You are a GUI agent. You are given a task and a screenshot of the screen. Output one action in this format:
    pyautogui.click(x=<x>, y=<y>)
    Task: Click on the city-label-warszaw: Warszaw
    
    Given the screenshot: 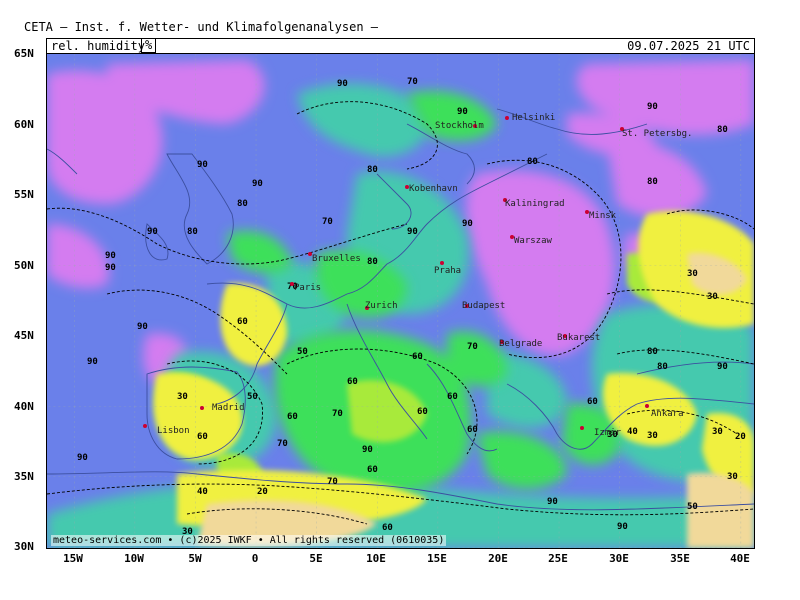 What is the action you would take?
    pyautogui.click(x=533, y=241)
    